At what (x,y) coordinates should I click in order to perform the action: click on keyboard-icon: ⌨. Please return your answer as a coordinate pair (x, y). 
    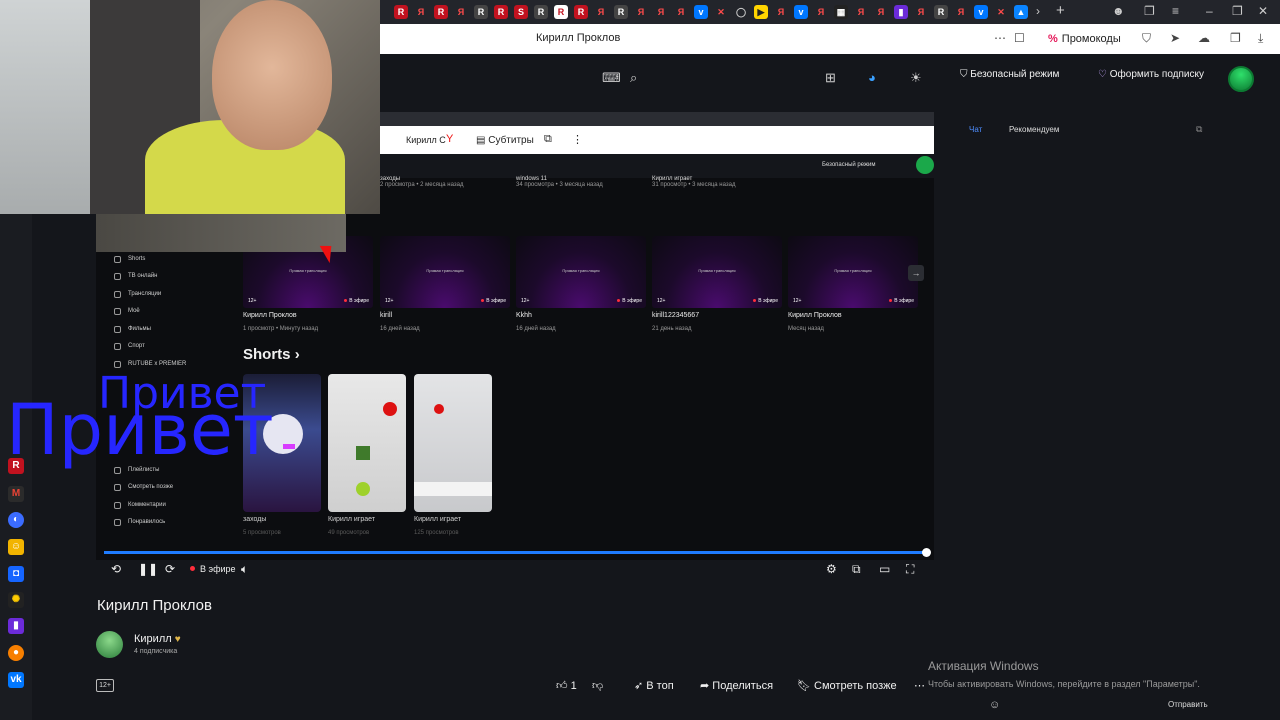
    Looking at the image, I should click on (611, 78).